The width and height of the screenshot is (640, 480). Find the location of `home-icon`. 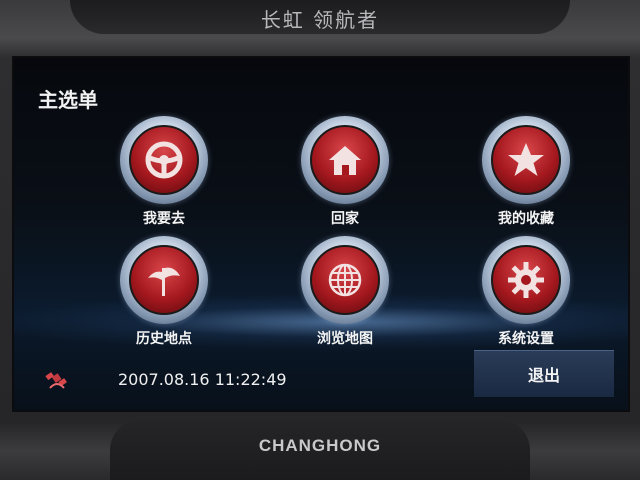

home-icon is located at coordinates (345, 160).